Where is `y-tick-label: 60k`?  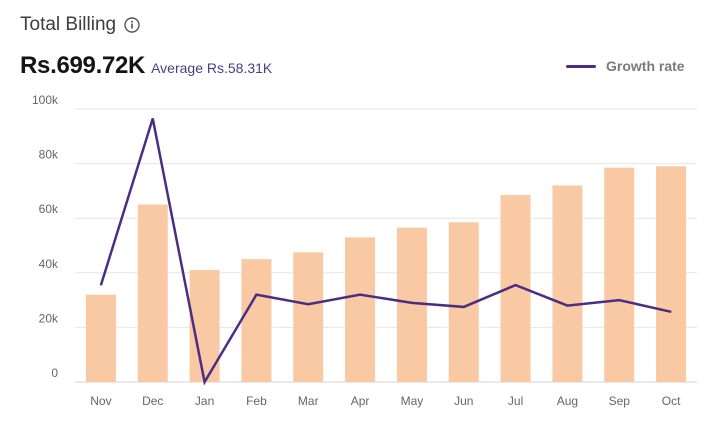 y-tick-label: 60k is located at coordinates (49, 209).